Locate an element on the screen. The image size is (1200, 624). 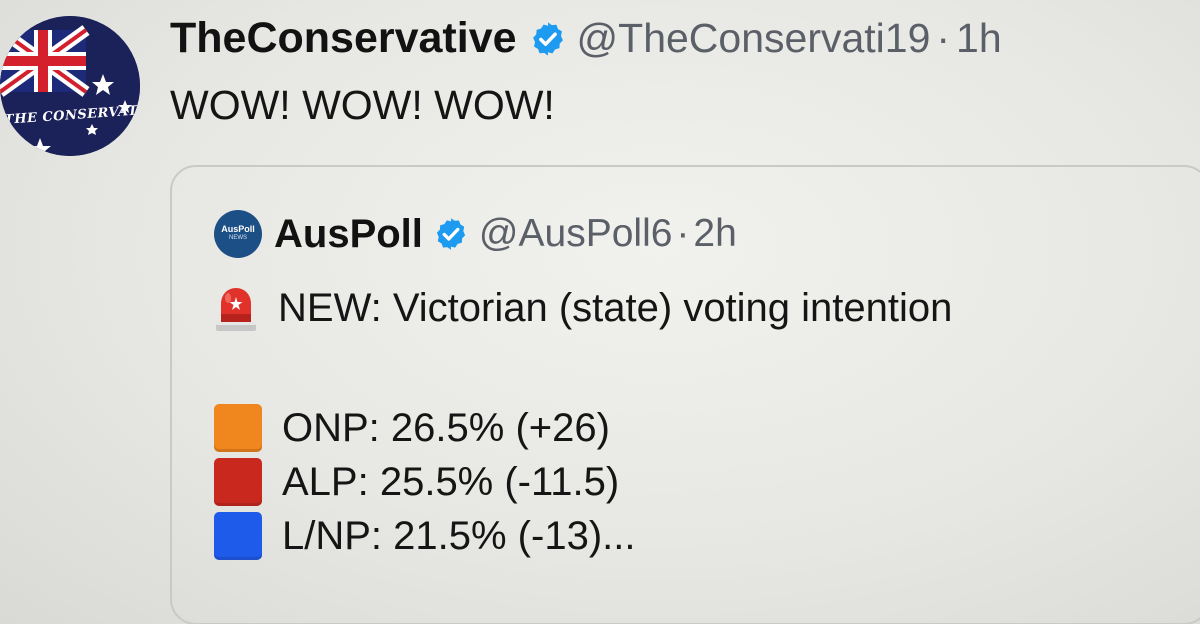
quoted-timestamp: 2h is located at coordinates (714, 234).